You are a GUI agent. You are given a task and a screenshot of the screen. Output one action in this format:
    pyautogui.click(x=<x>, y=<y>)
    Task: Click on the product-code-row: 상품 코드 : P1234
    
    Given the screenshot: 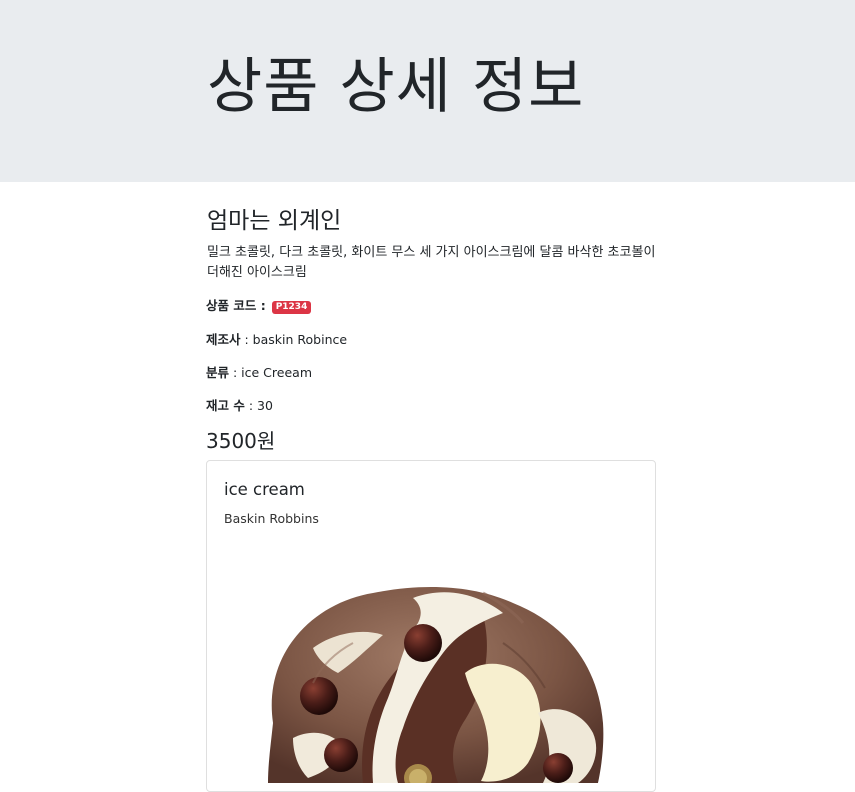 What is the action you would take?
    pyautogui.click(x=259, y=306)
    